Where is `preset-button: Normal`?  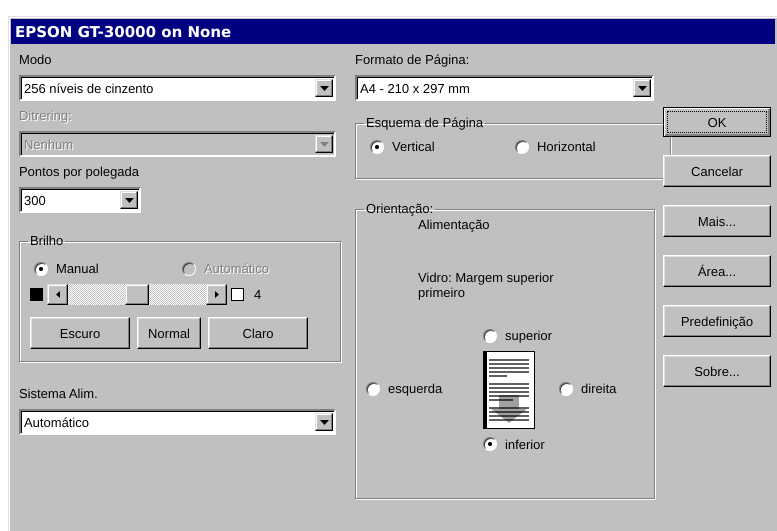 preset-button: Normal is located at coordinates (169, 333).